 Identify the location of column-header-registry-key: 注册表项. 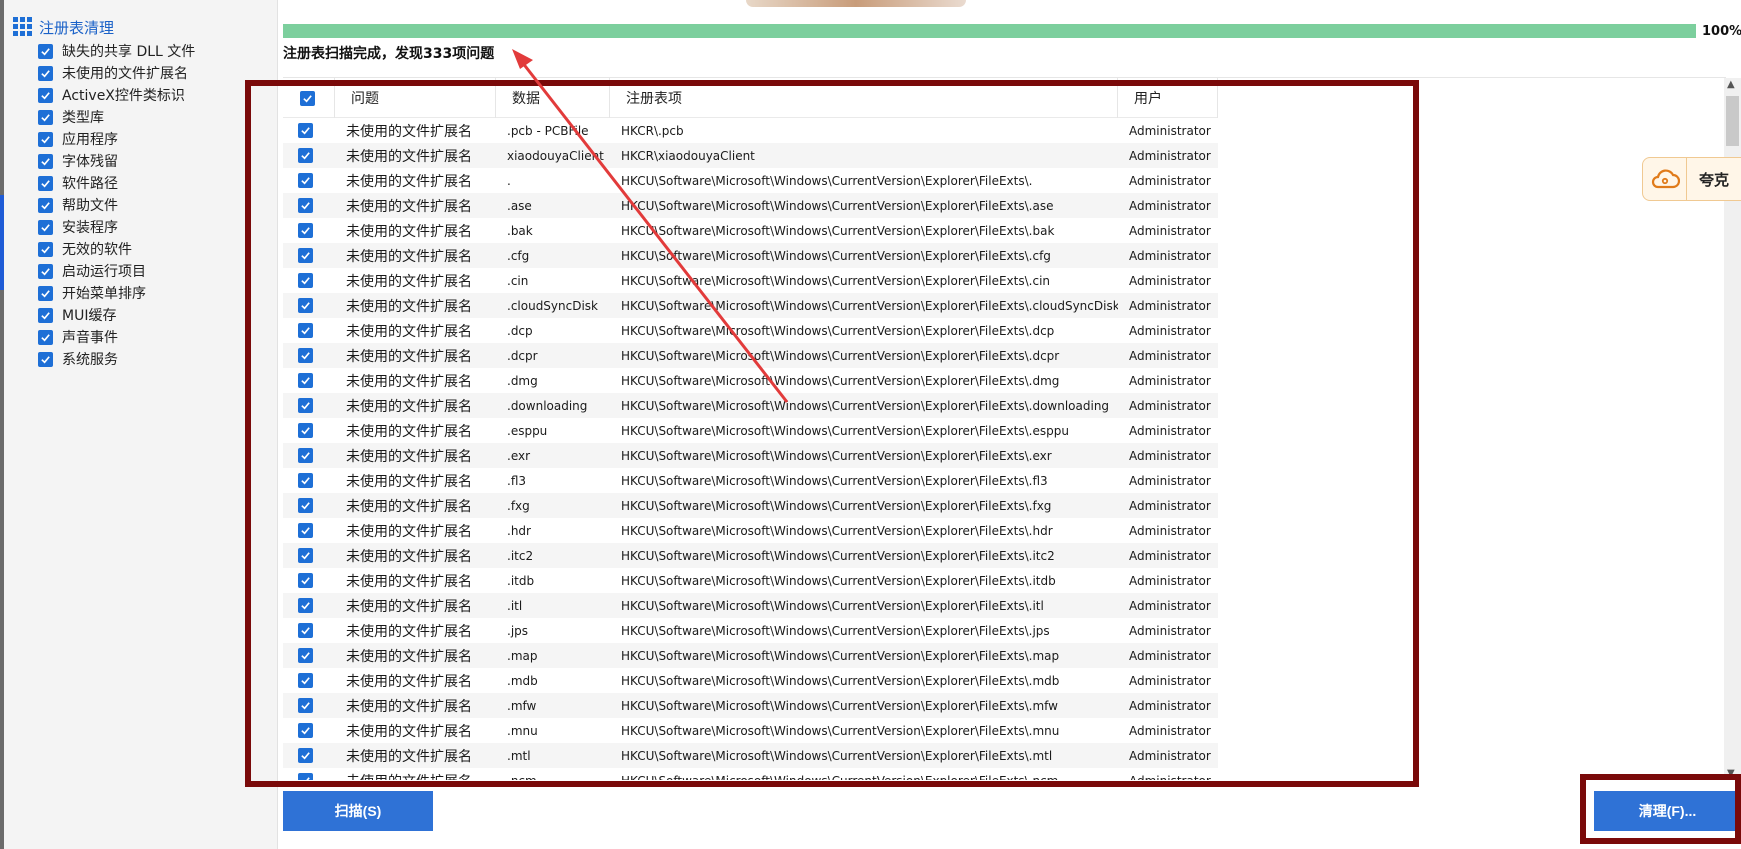
(864, 98).